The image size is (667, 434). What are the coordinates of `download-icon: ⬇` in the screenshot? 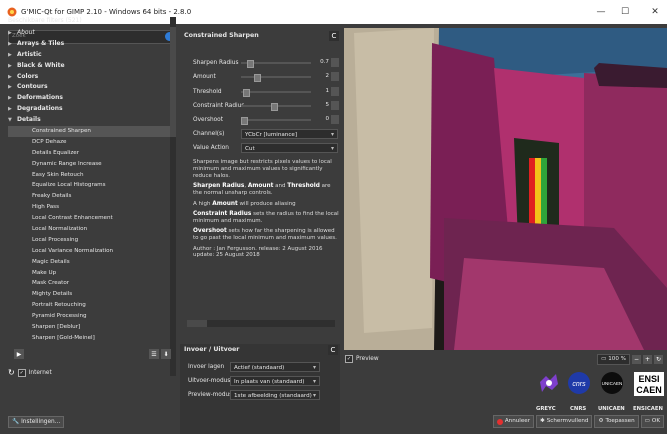 It's located at (166, 354).